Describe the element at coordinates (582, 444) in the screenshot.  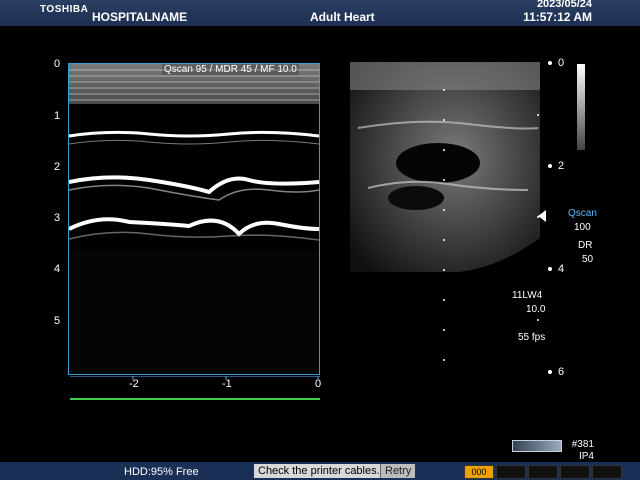
I see `frame-number: #381` at that location.